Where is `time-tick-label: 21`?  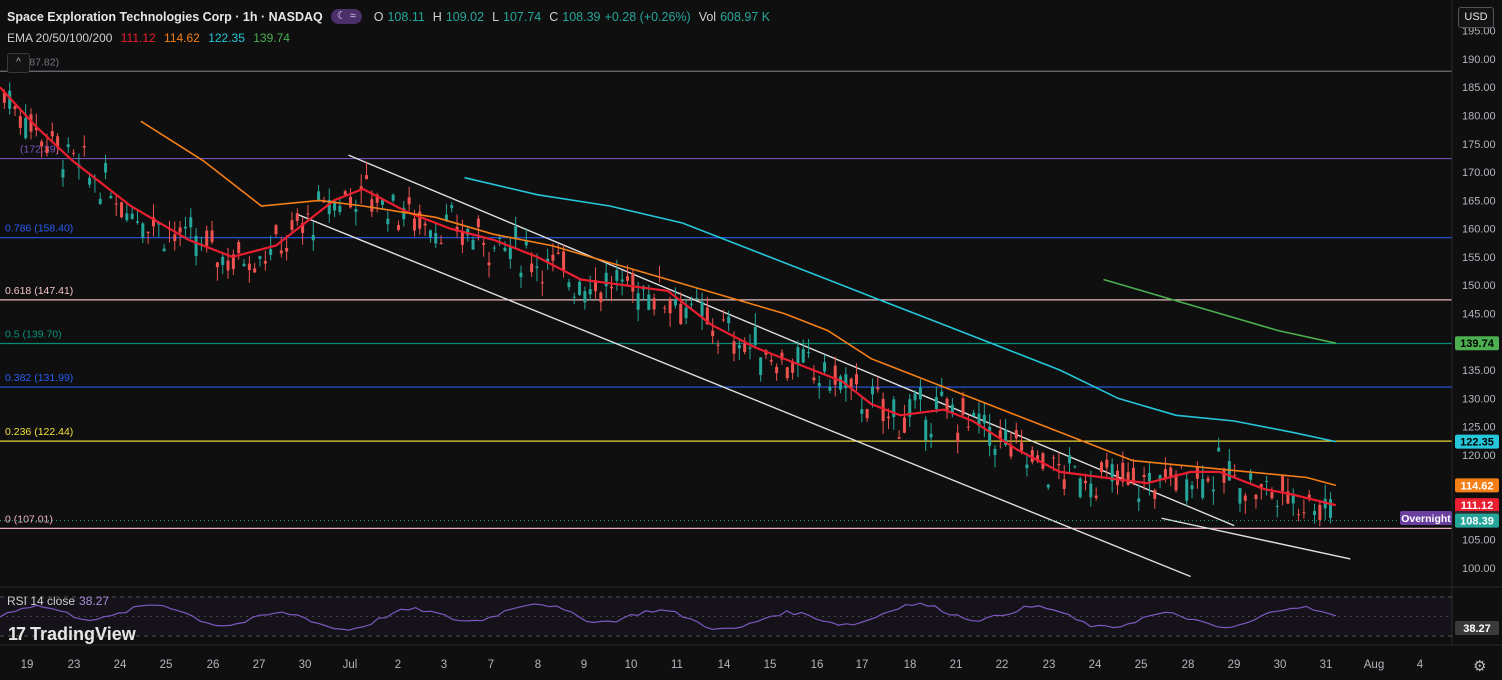
time-tick-label: 21 is located at coordinates (956, 665).